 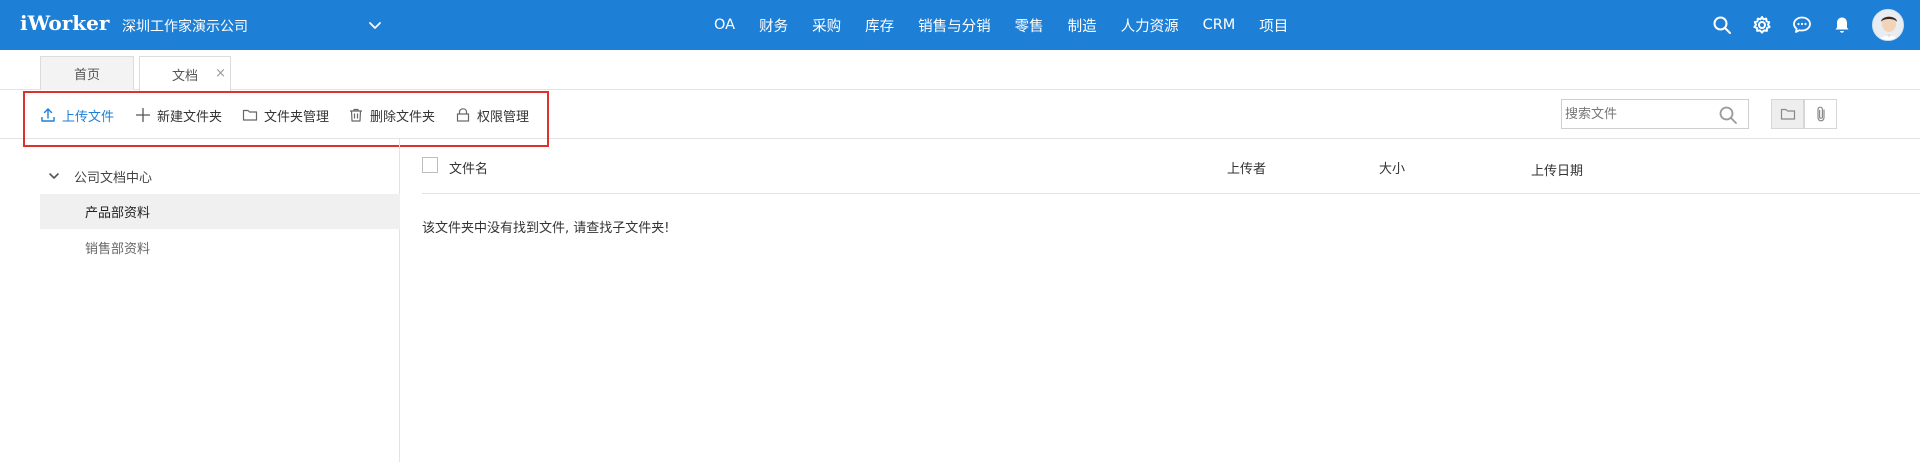 I want to click on column-header-upload-date: 上传日期, so click(x=1557, y=169).